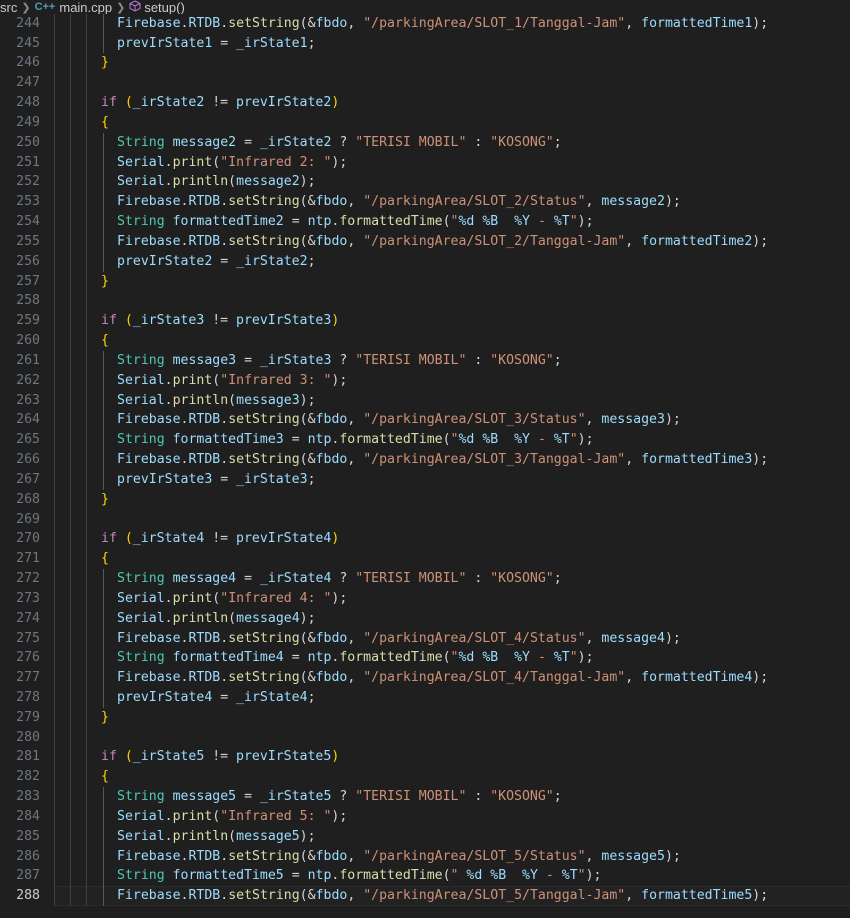 The width and height of the screenshot is (850, 918). Describe the element at coordinates (425, 122) in the screenshot. I see `code-line: 249 {` at that location.